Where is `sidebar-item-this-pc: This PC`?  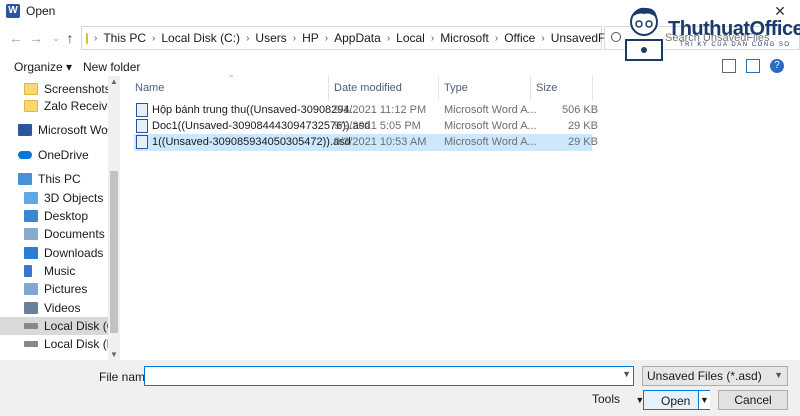 sidebar-item-this-pc: This PC is located at coordinates (69, 179).